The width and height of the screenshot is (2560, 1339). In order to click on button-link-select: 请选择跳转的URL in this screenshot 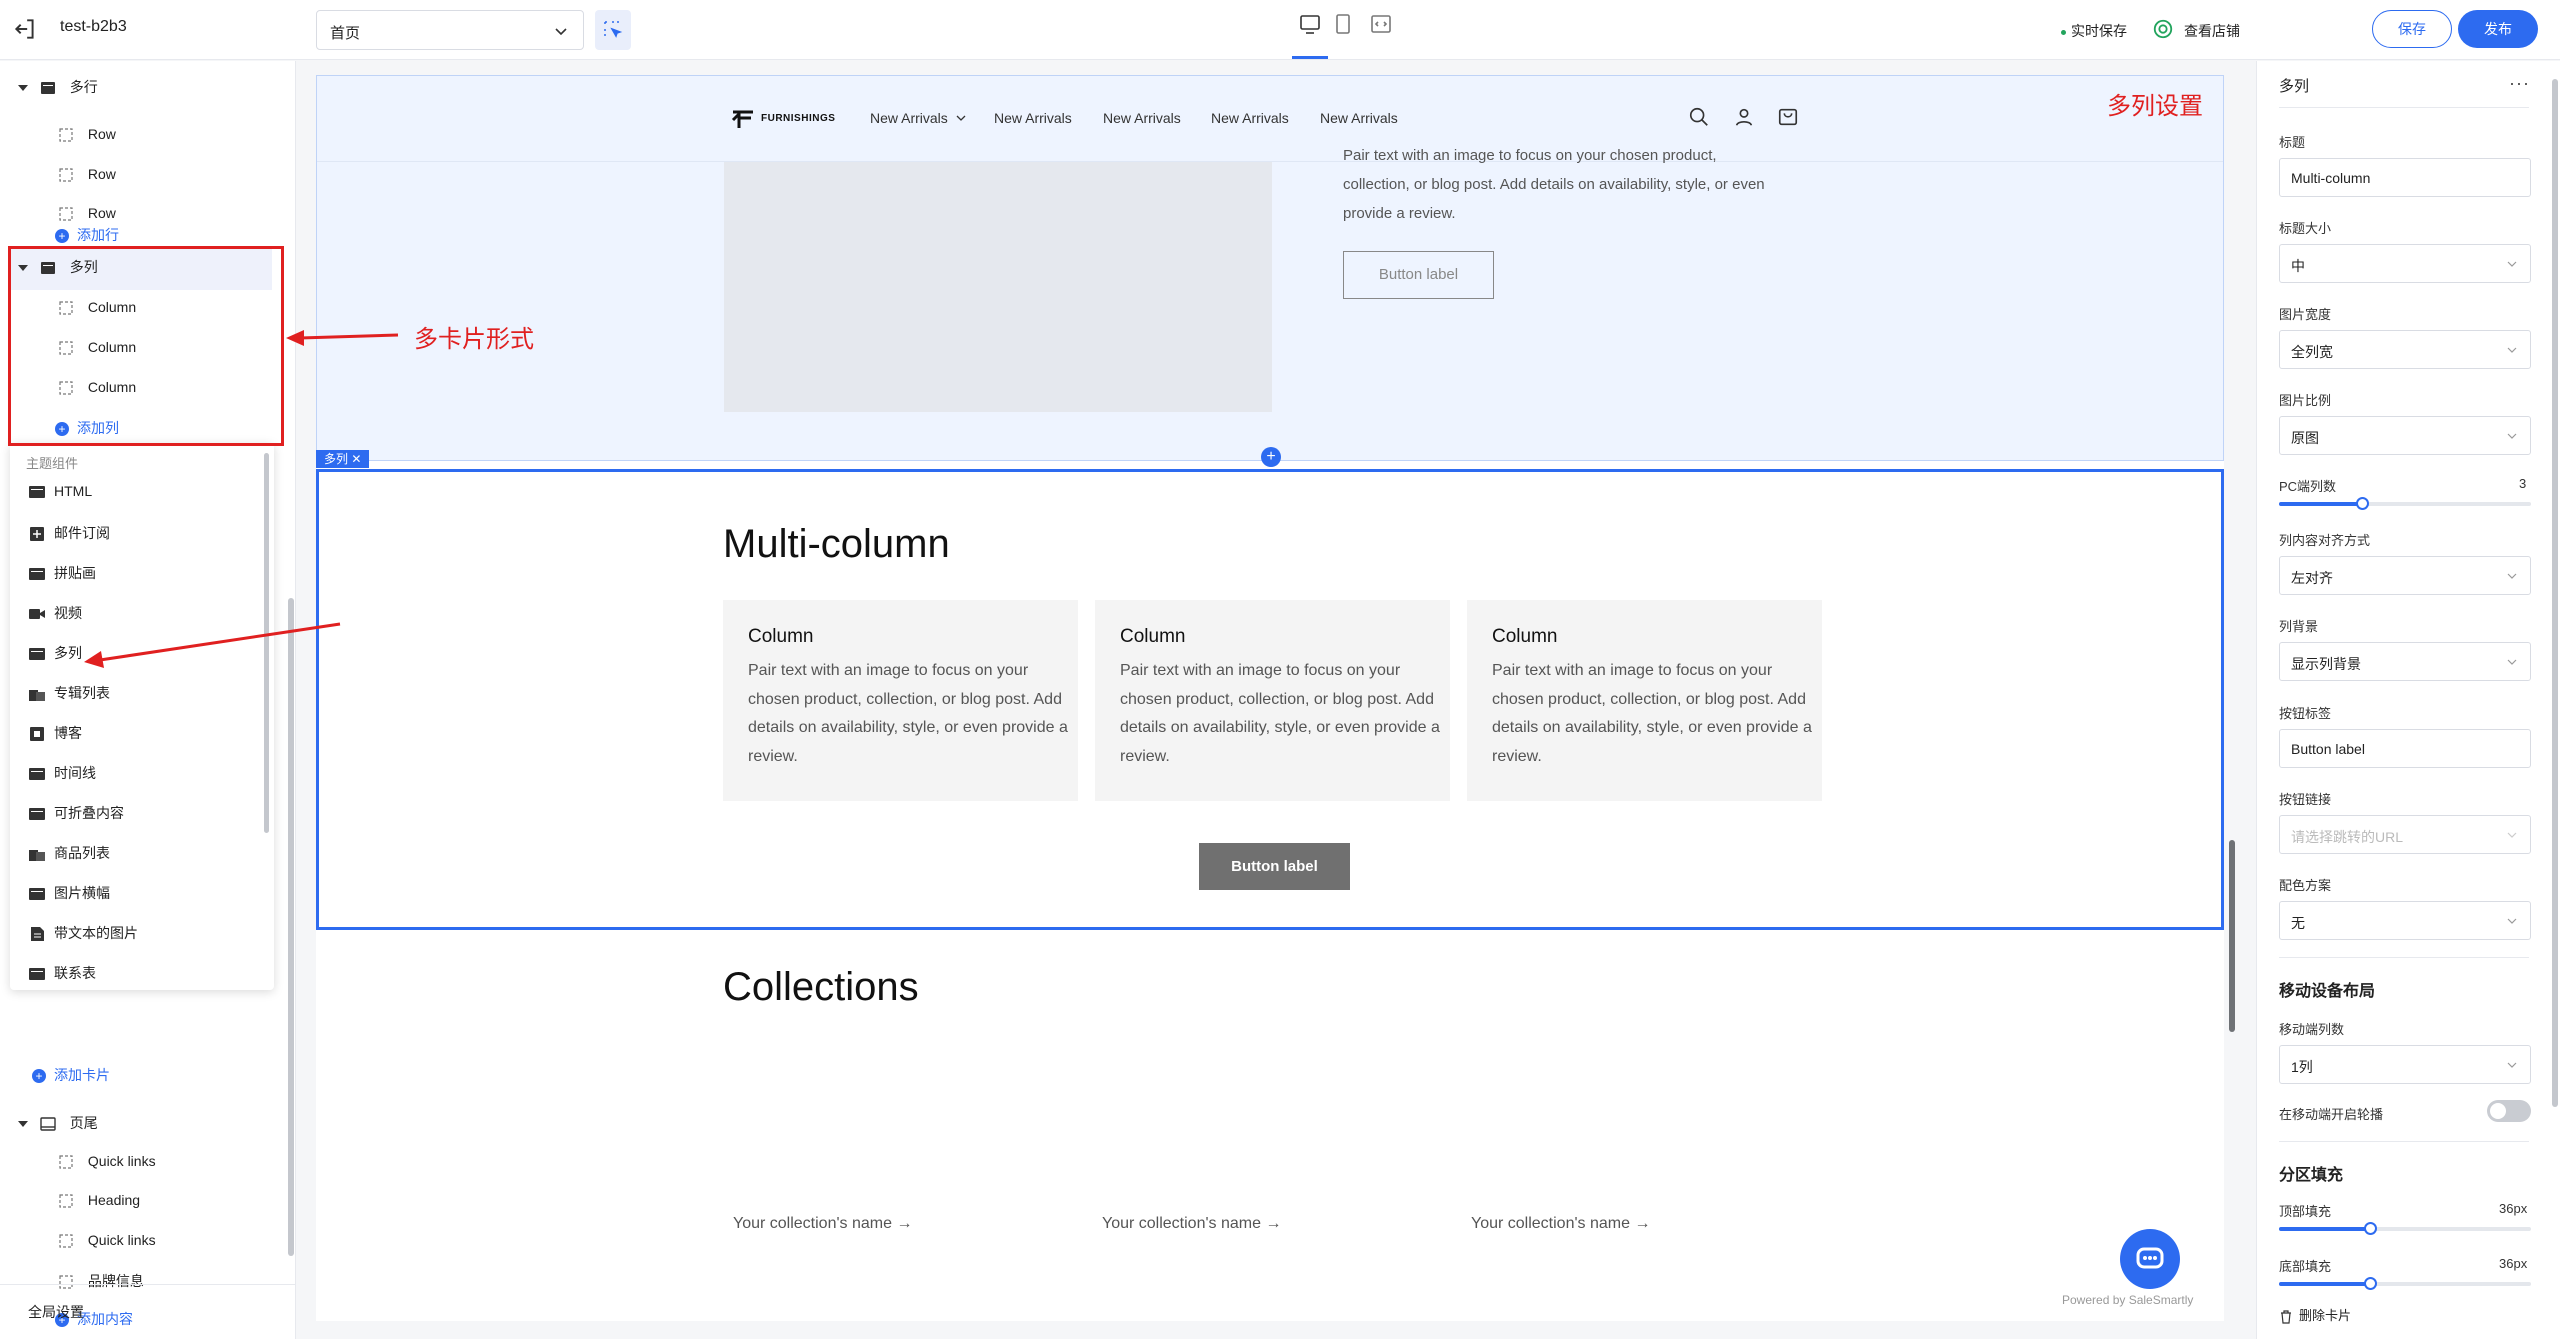, I will do `click(2405, 834)`.